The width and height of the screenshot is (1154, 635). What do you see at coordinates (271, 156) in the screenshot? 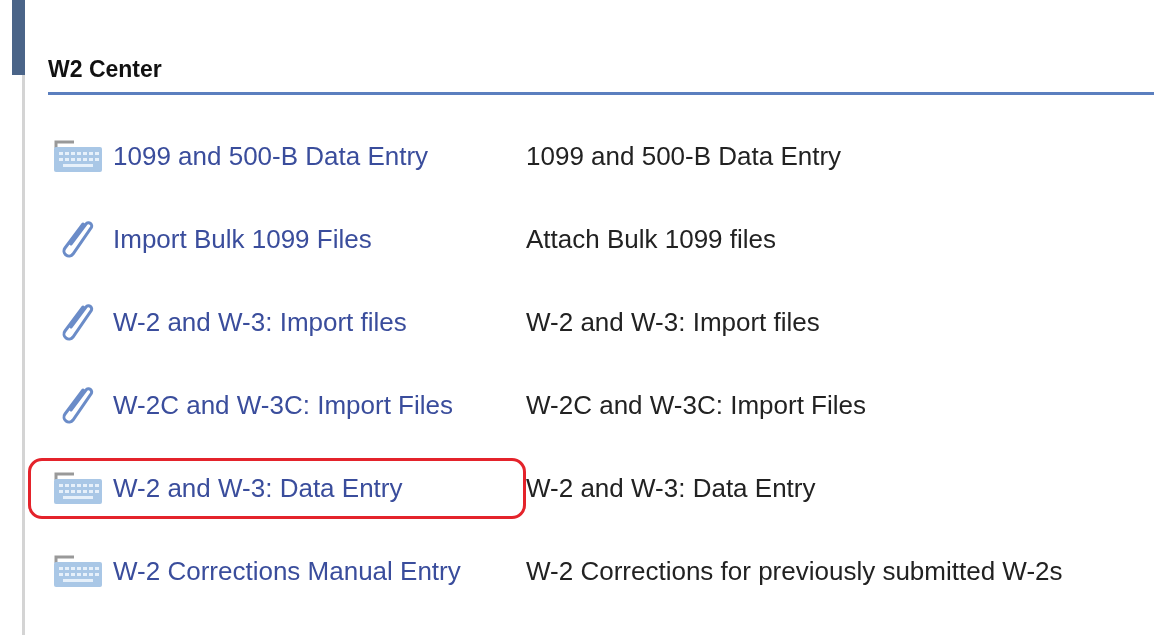
I see `entry-link: 1099 and 500-B Data Entry` at bounding box center [271, 156].